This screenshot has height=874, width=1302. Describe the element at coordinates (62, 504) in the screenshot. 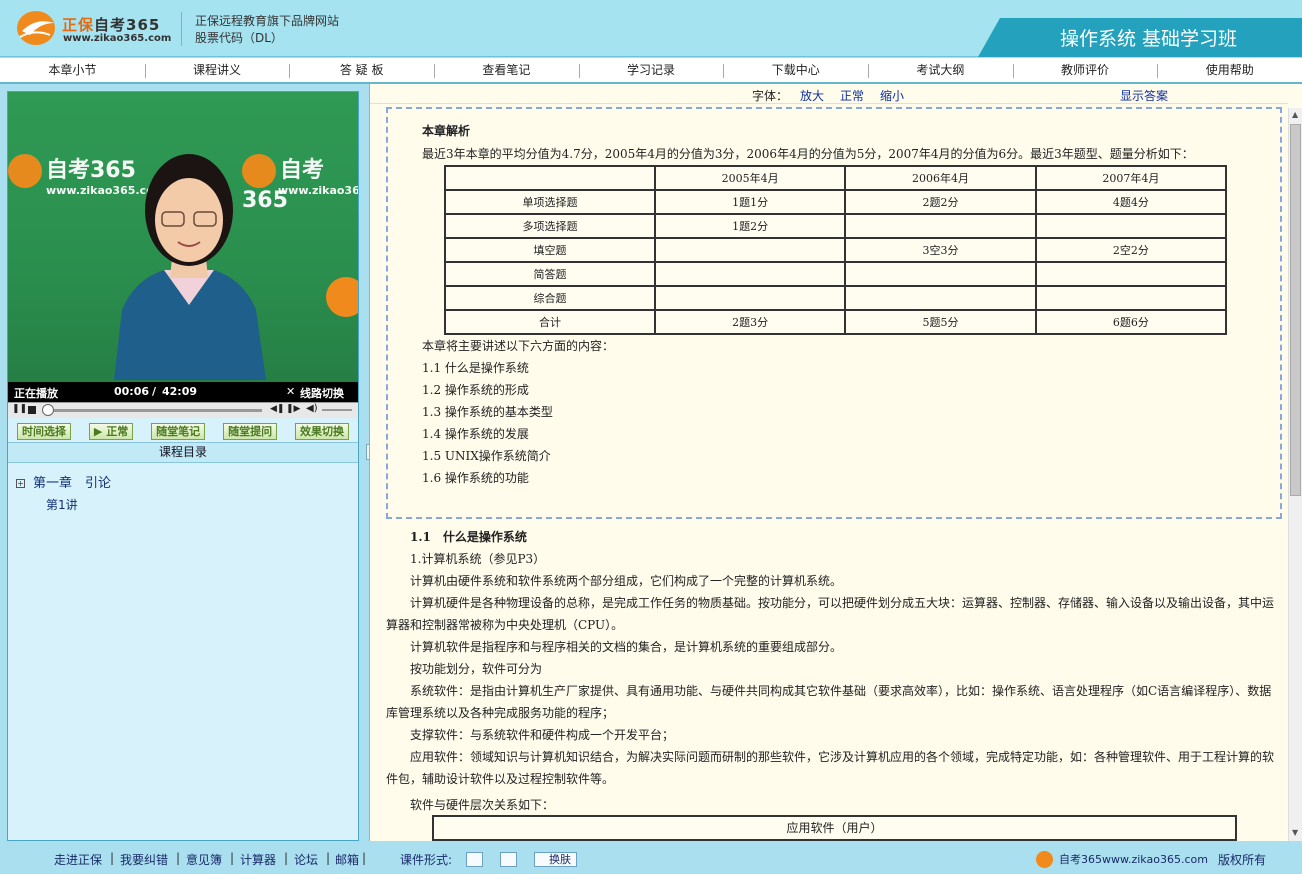

I see `lesson-item: 第1讲` at that location.